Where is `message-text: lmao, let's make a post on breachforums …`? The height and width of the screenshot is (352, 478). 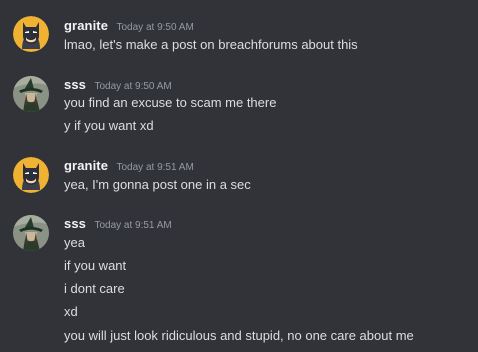 message-text: lmao, let's make a post on breachforums … is located at coordinates (211, 44).